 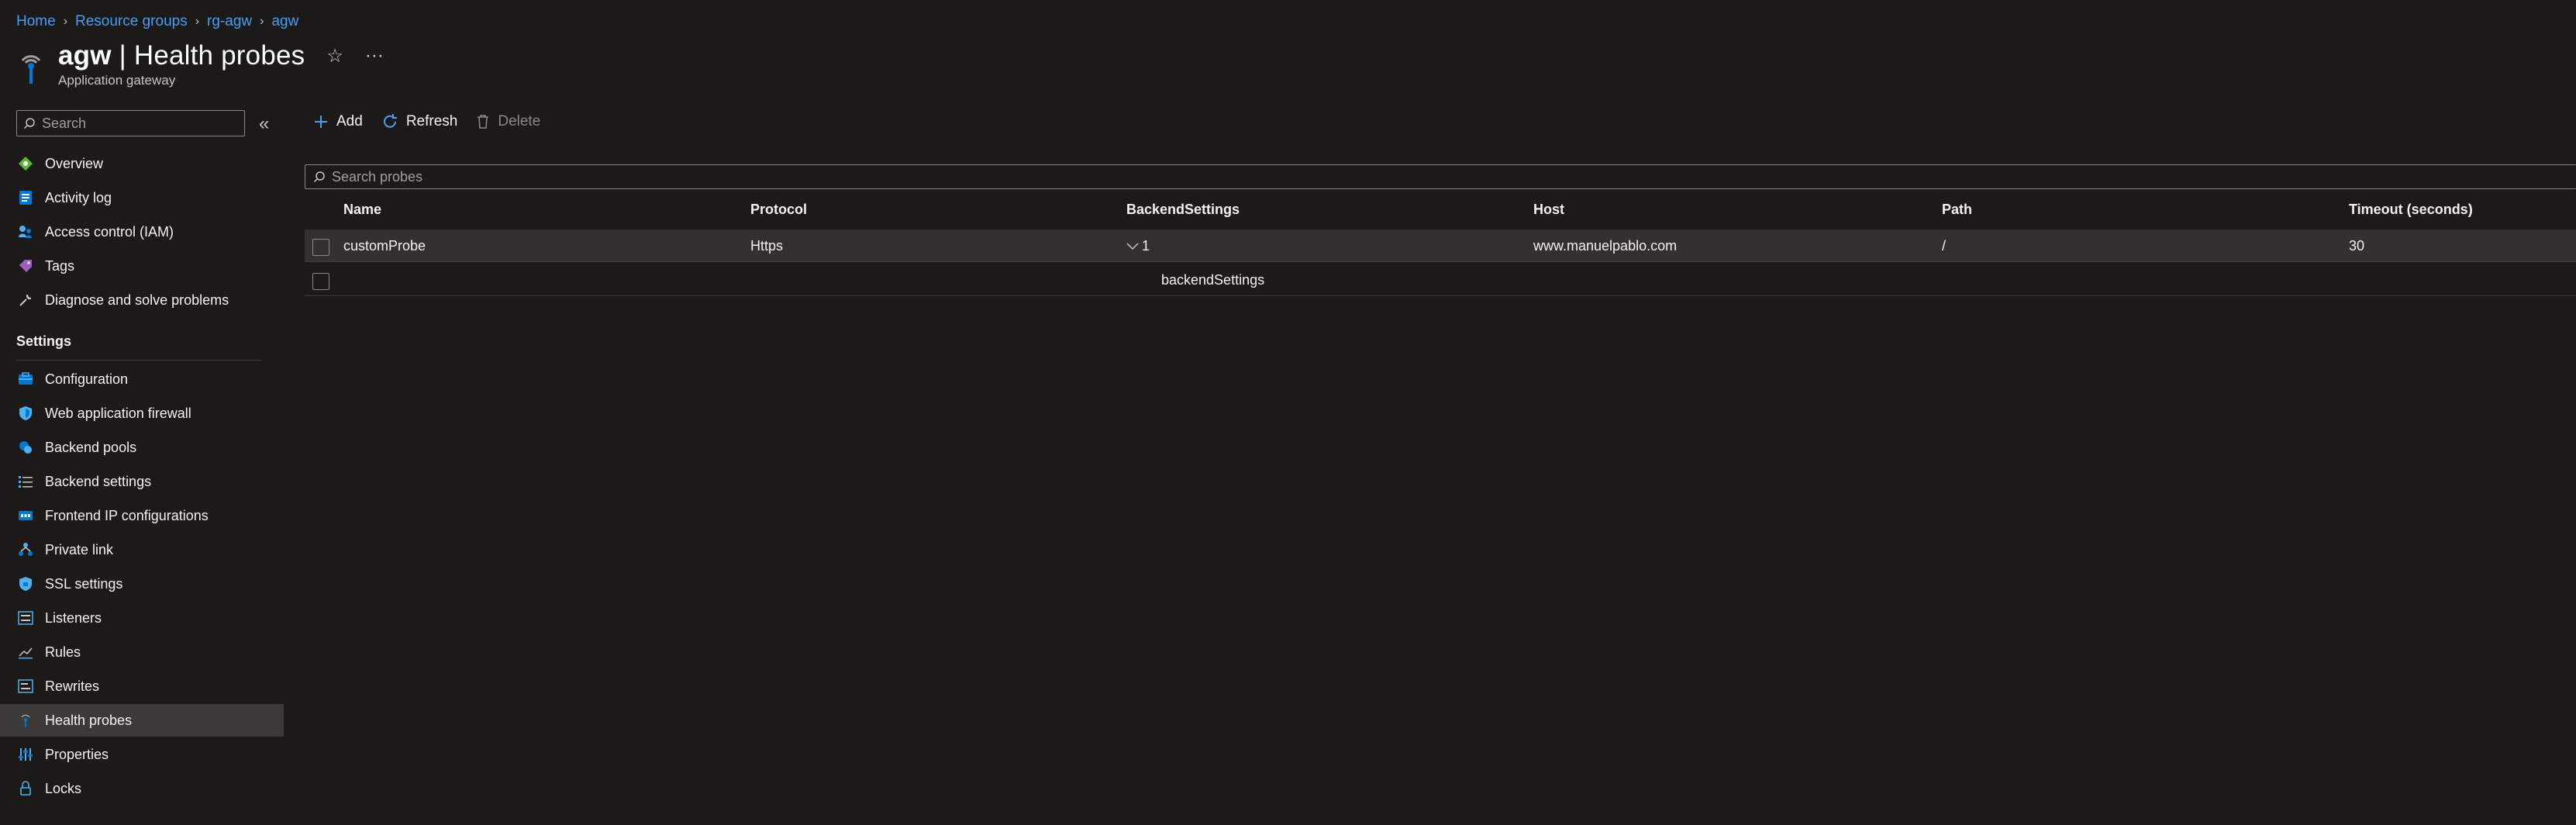 I want to click on cell-path: /, so click(x=1944, y=246).